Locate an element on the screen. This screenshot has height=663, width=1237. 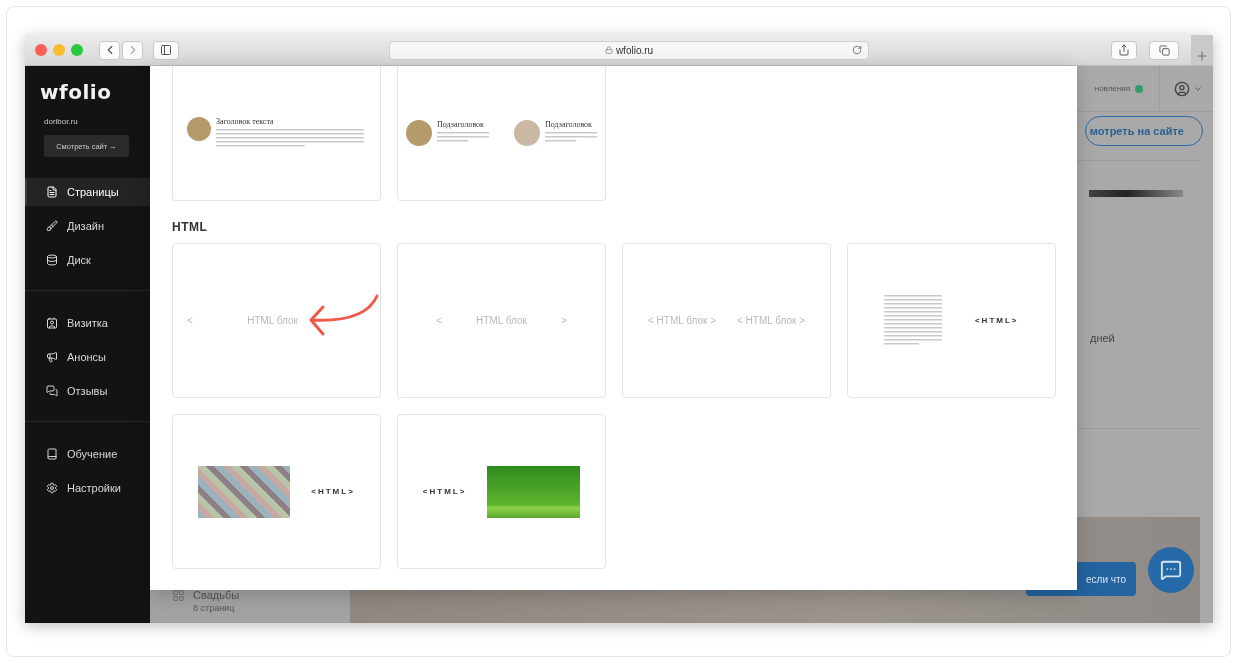
maximize-icon is located at coordinates (77, 50).